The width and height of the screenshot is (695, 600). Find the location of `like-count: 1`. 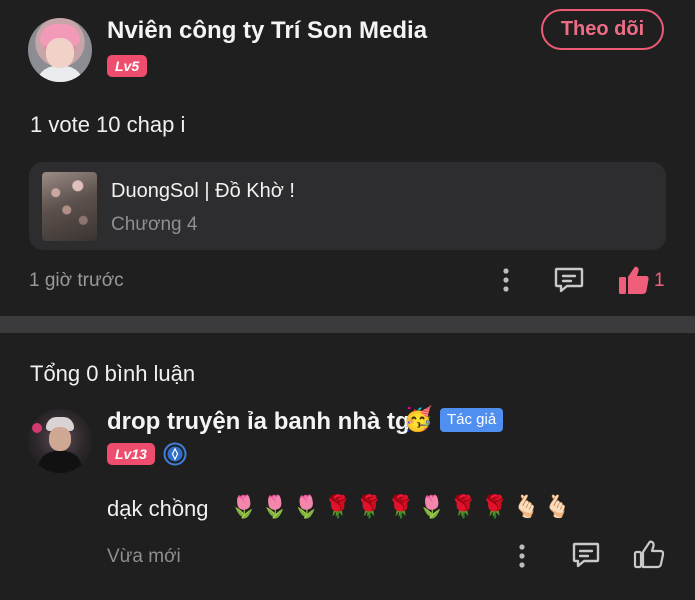

like-count: 1 is located at coordinates (659, 280).